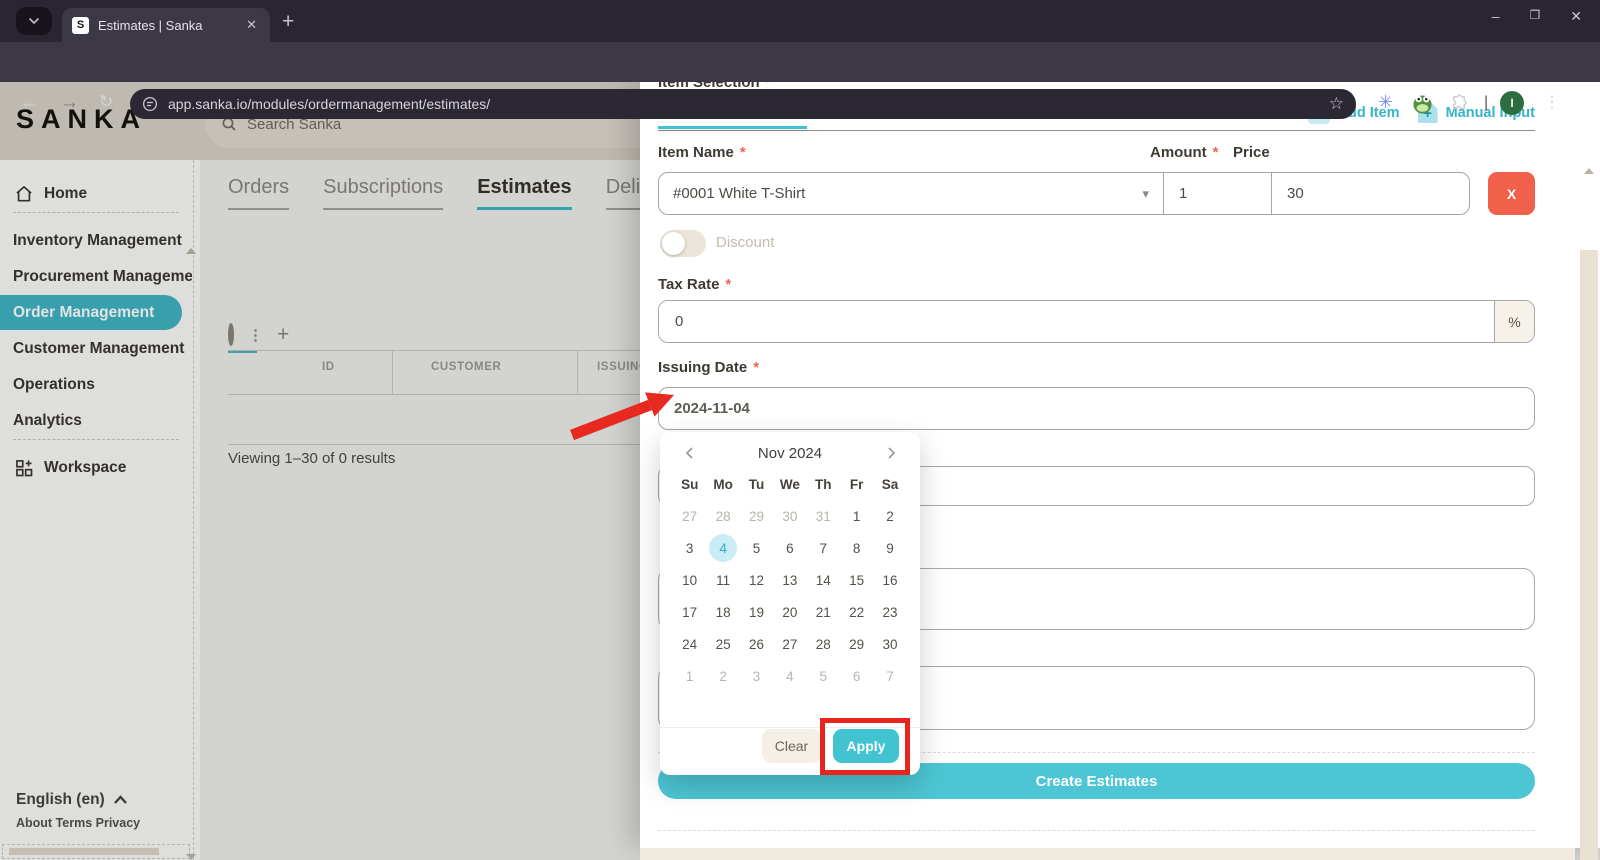  Describe the element at coordinates (673, 243) in the screenshot. I see `toggle-knob` at that location.